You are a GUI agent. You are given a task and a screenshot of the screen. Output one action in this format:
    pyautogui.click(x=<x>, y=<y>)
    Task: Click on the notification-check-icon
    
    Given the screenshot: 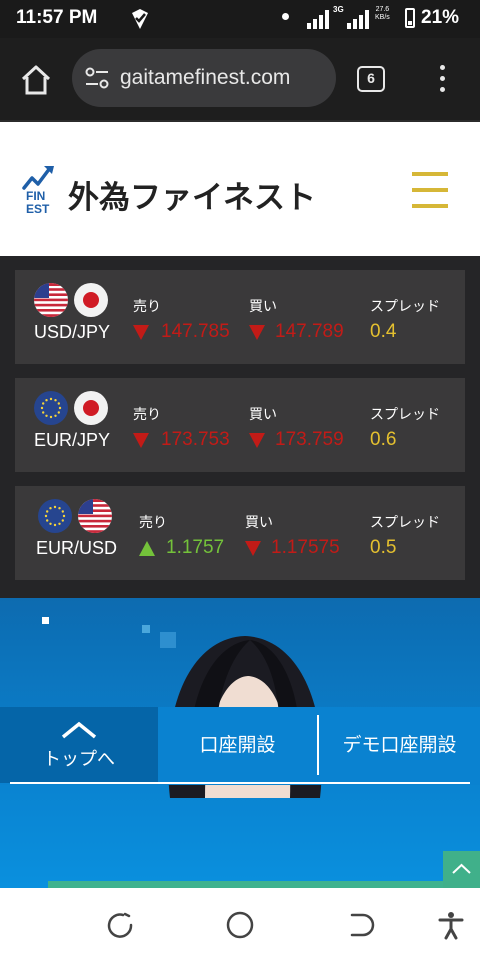 What is the action you would take?
    pyautogui.click(x=140, y=19)
    